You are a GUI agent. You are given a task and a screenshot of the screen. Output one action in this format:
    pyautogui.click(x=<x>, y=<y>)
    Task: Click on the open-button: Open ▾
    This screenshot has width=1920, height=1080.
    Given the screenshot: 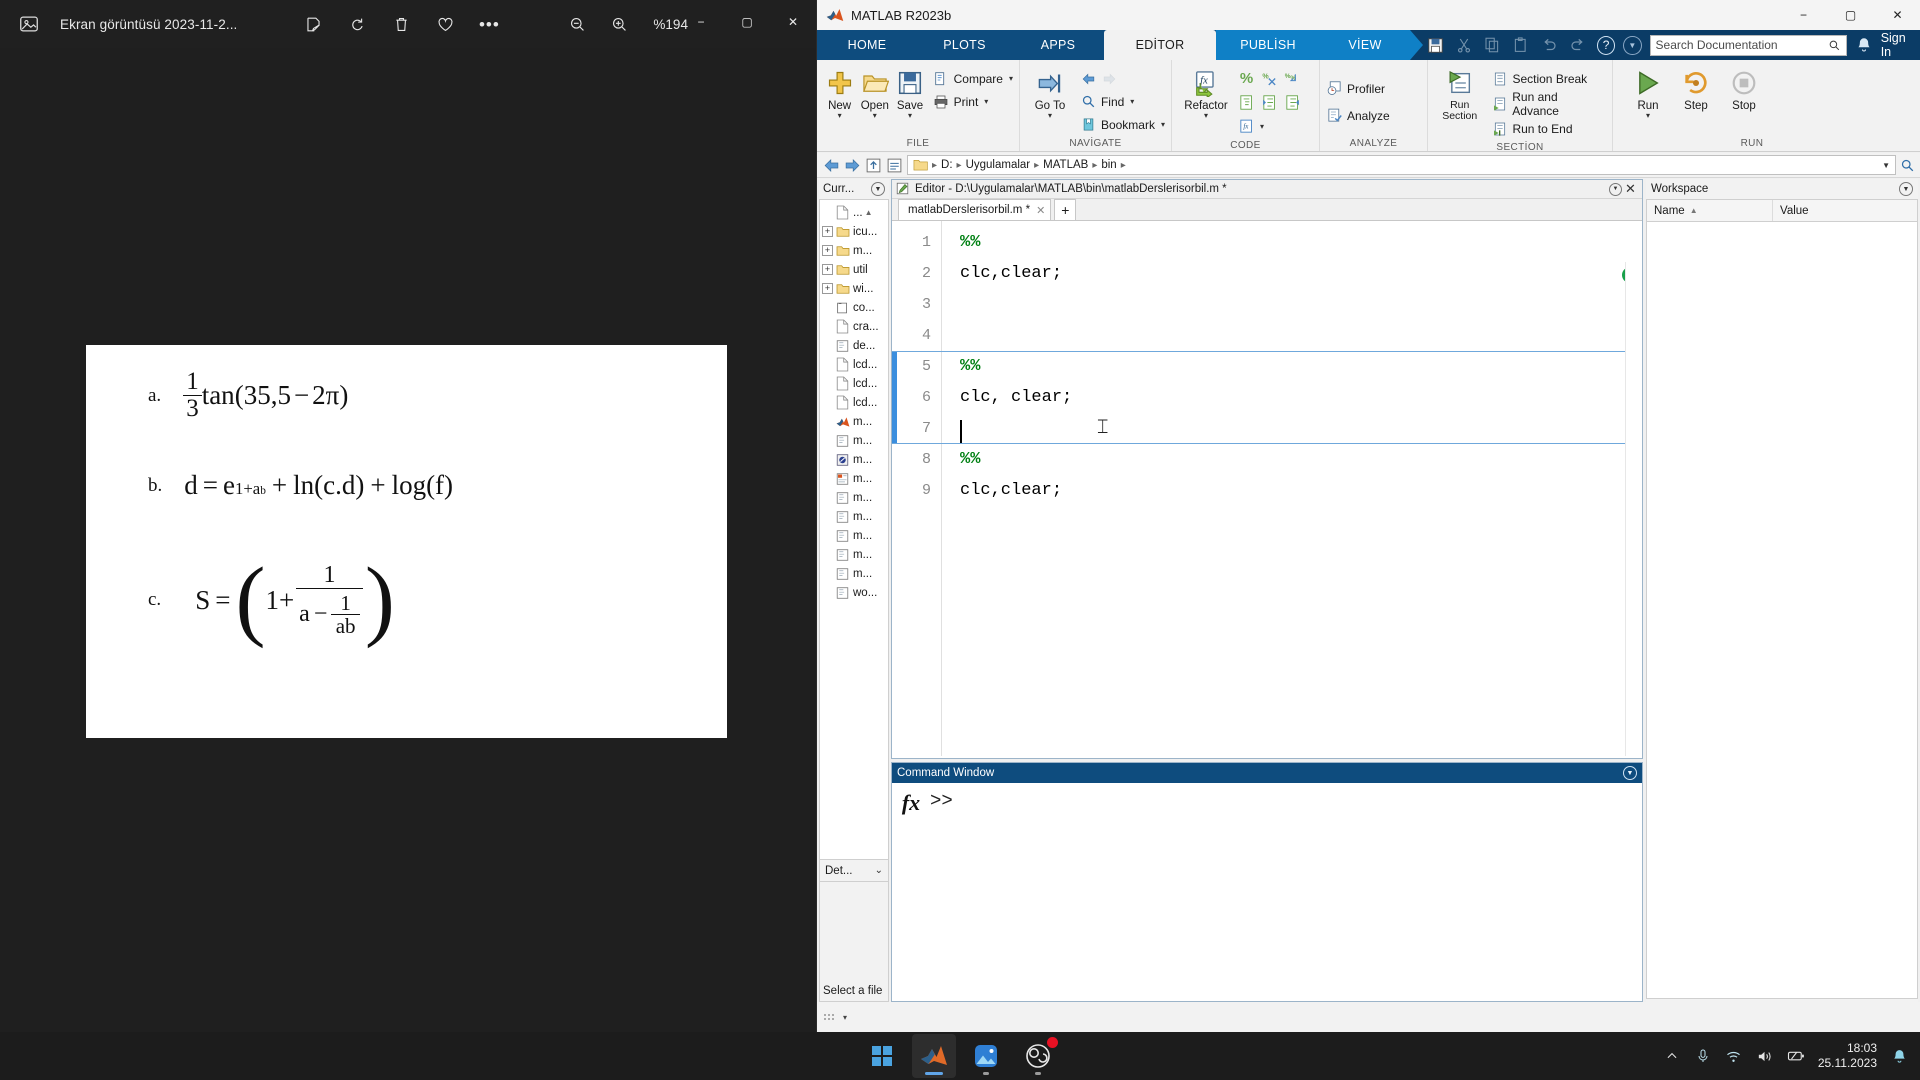 What is the action you would take?
    pyautogui.click(x=874, y=92)
    